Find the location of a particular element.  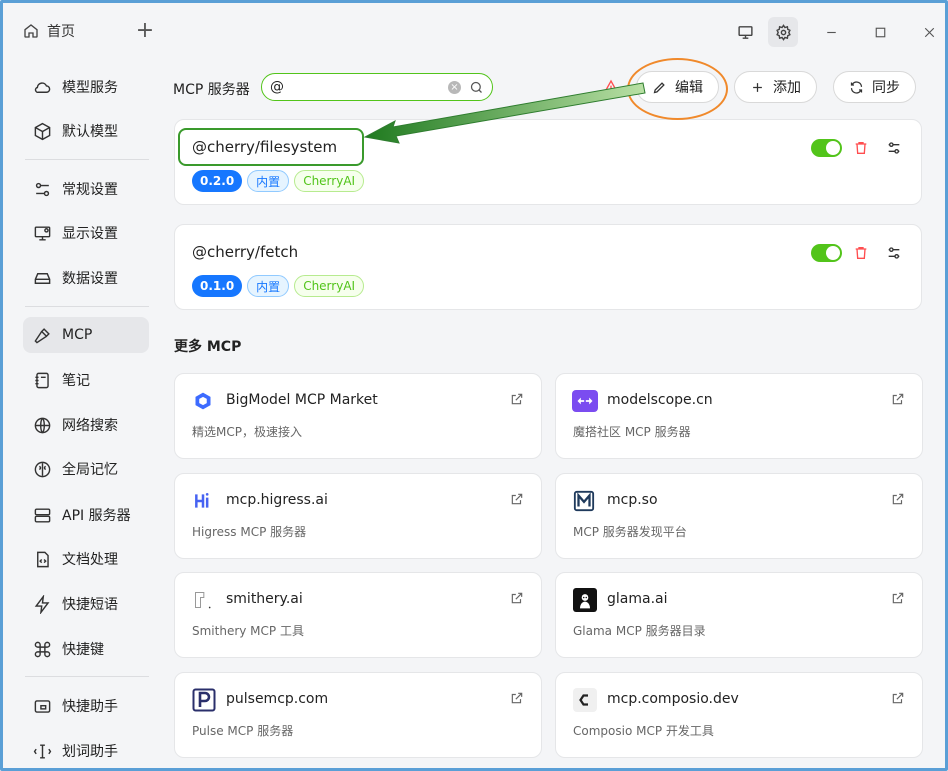

maximize-icon is located at coordinates (880, 32).